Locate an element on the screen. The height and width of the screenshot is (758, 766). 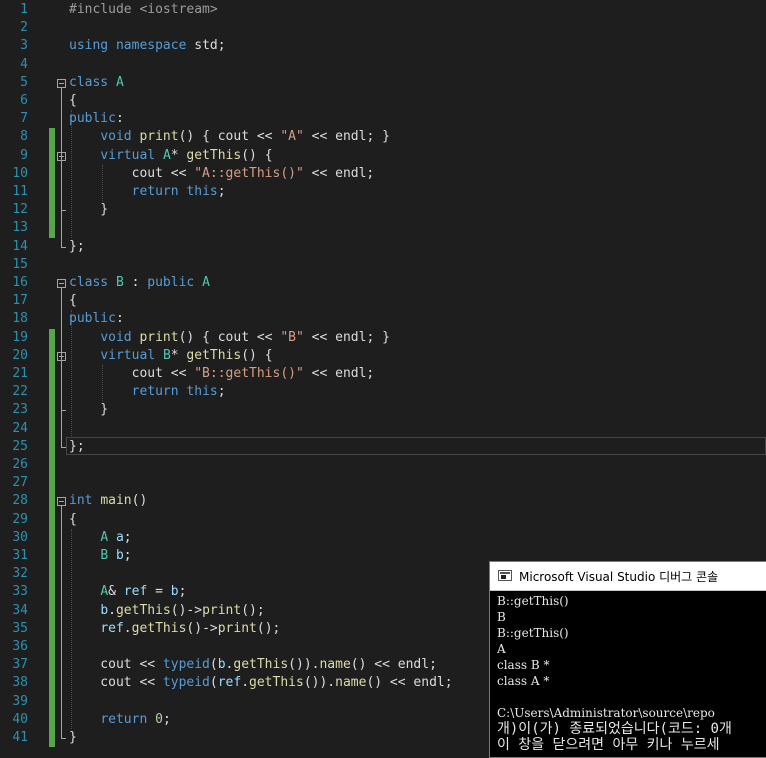
code-line: int main() is located at coordinates (108, 501).